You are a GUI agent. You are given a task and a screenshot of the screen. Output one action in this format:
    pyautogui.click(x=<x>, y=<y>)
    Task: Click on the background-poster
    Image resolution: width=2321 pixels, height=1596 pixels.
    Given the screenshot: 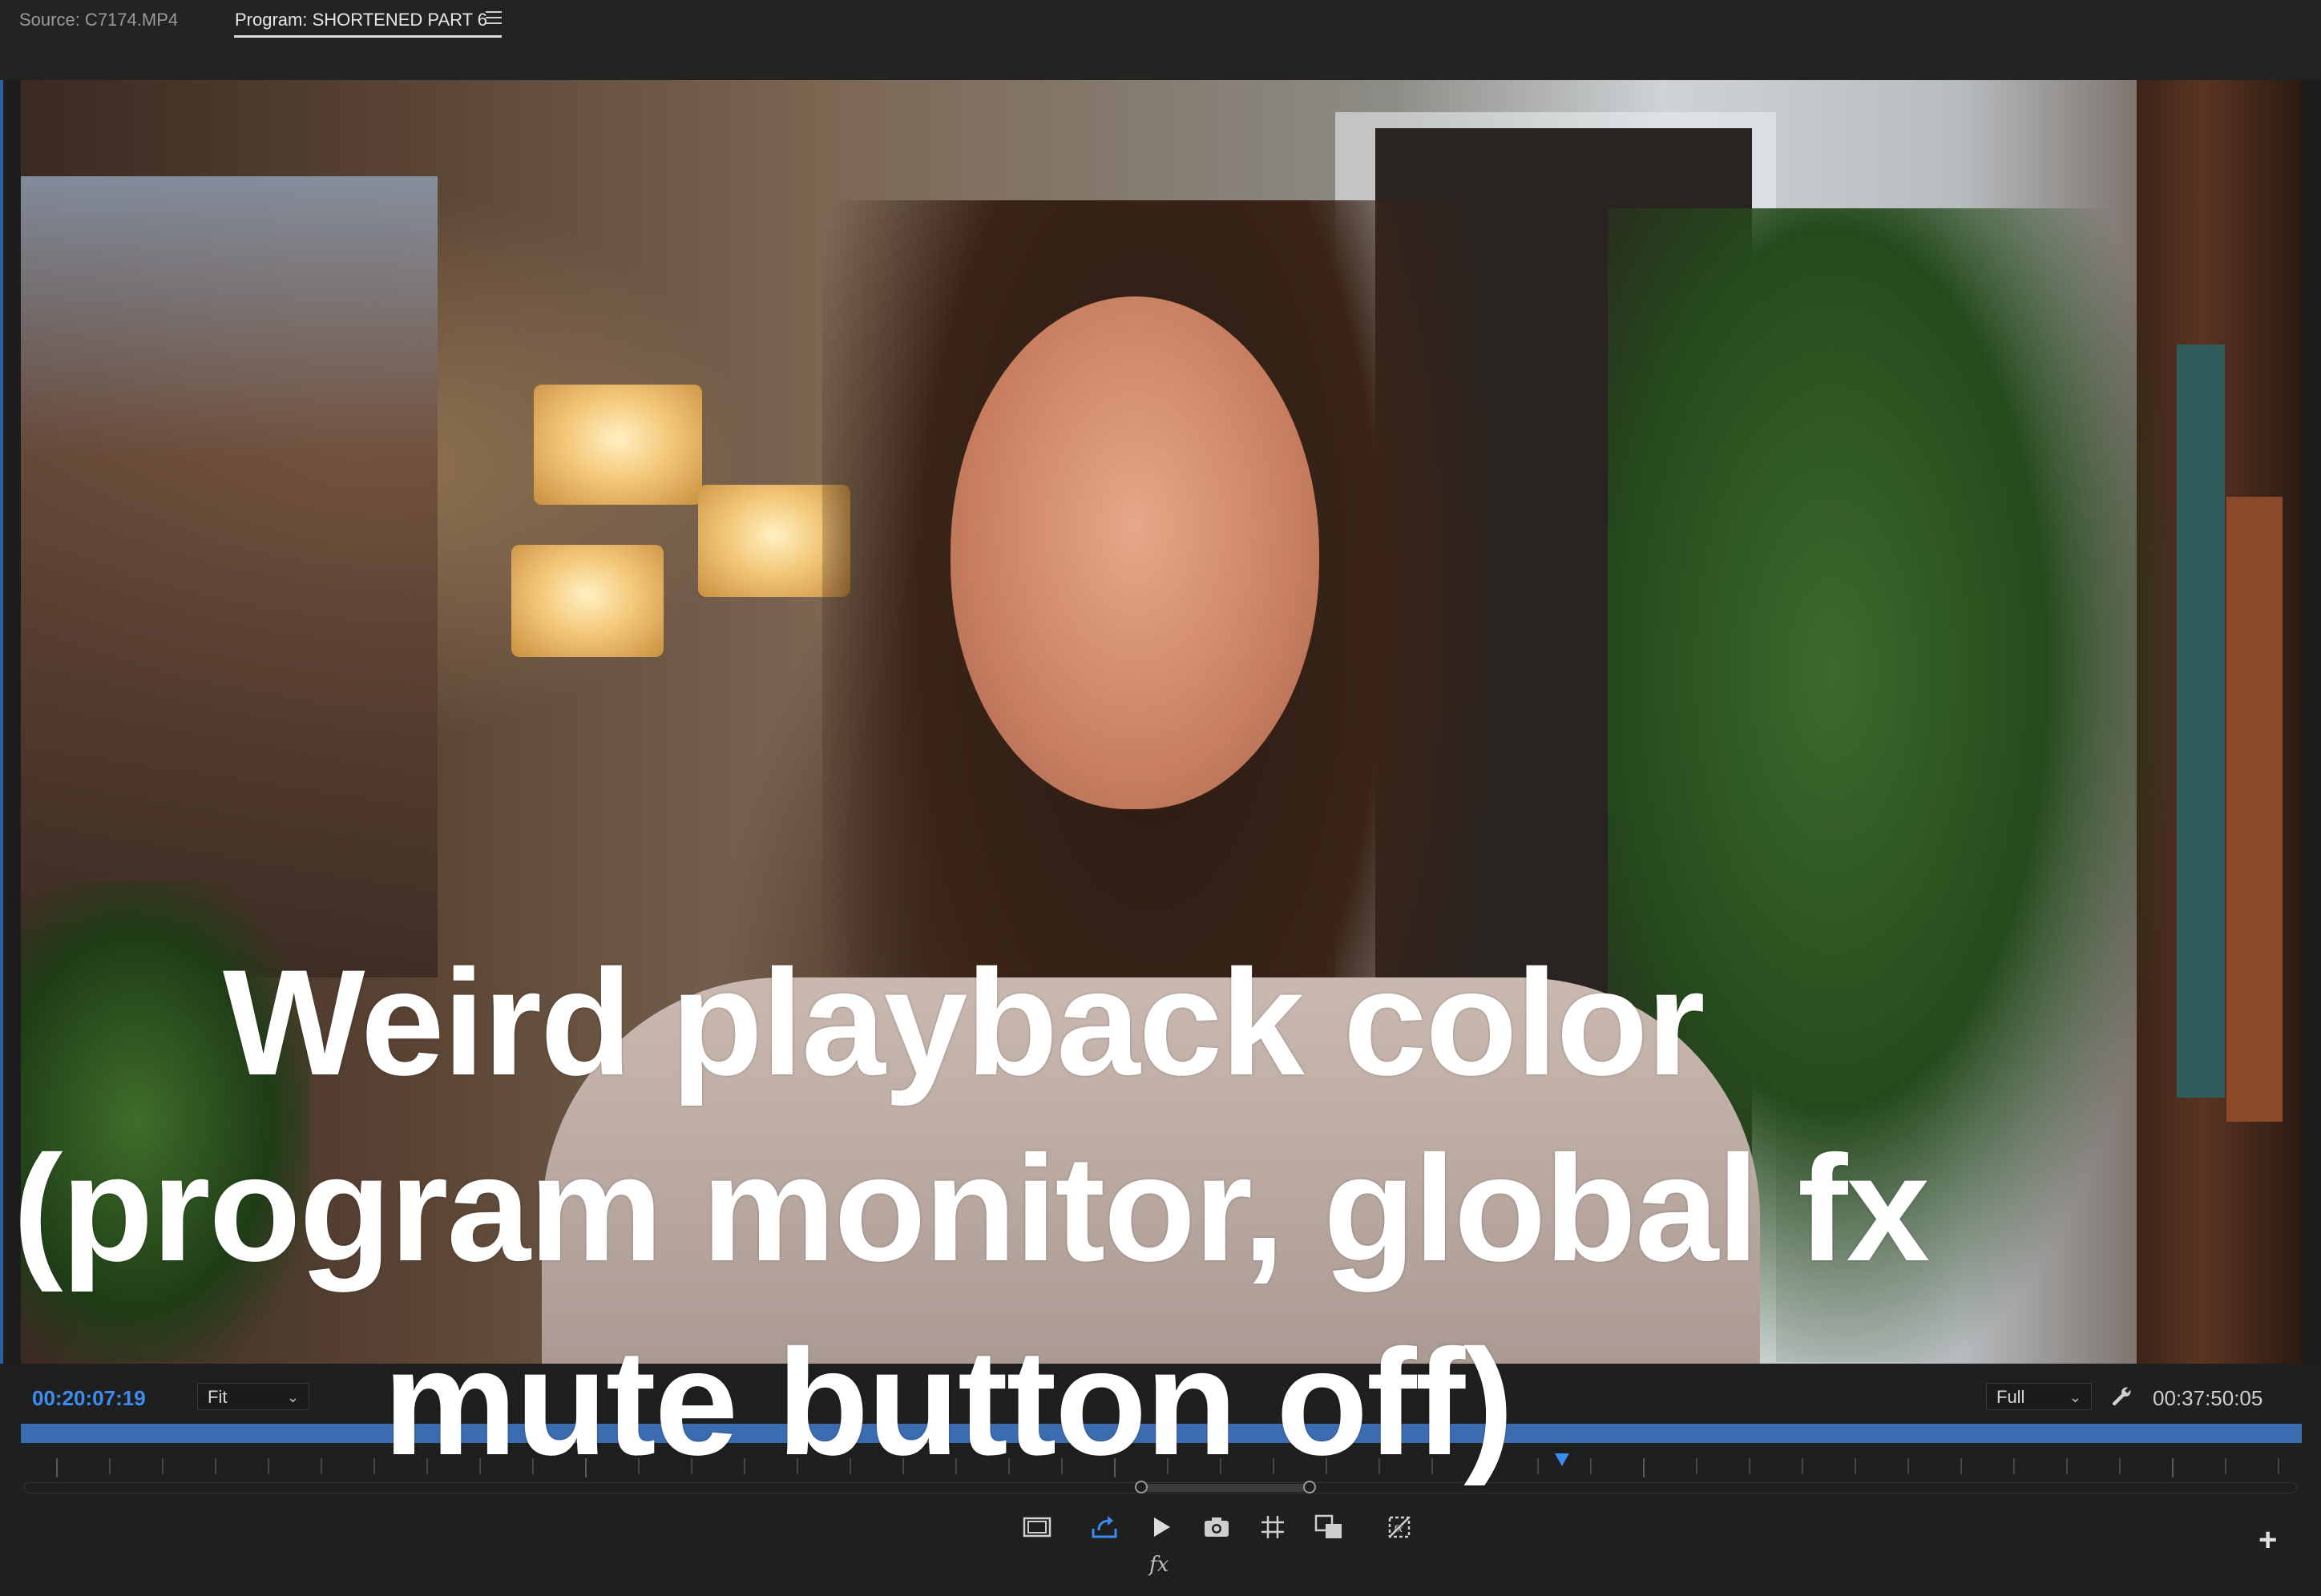 What is the action you would take?
    pyautogui.click(x=230, y=576)
    